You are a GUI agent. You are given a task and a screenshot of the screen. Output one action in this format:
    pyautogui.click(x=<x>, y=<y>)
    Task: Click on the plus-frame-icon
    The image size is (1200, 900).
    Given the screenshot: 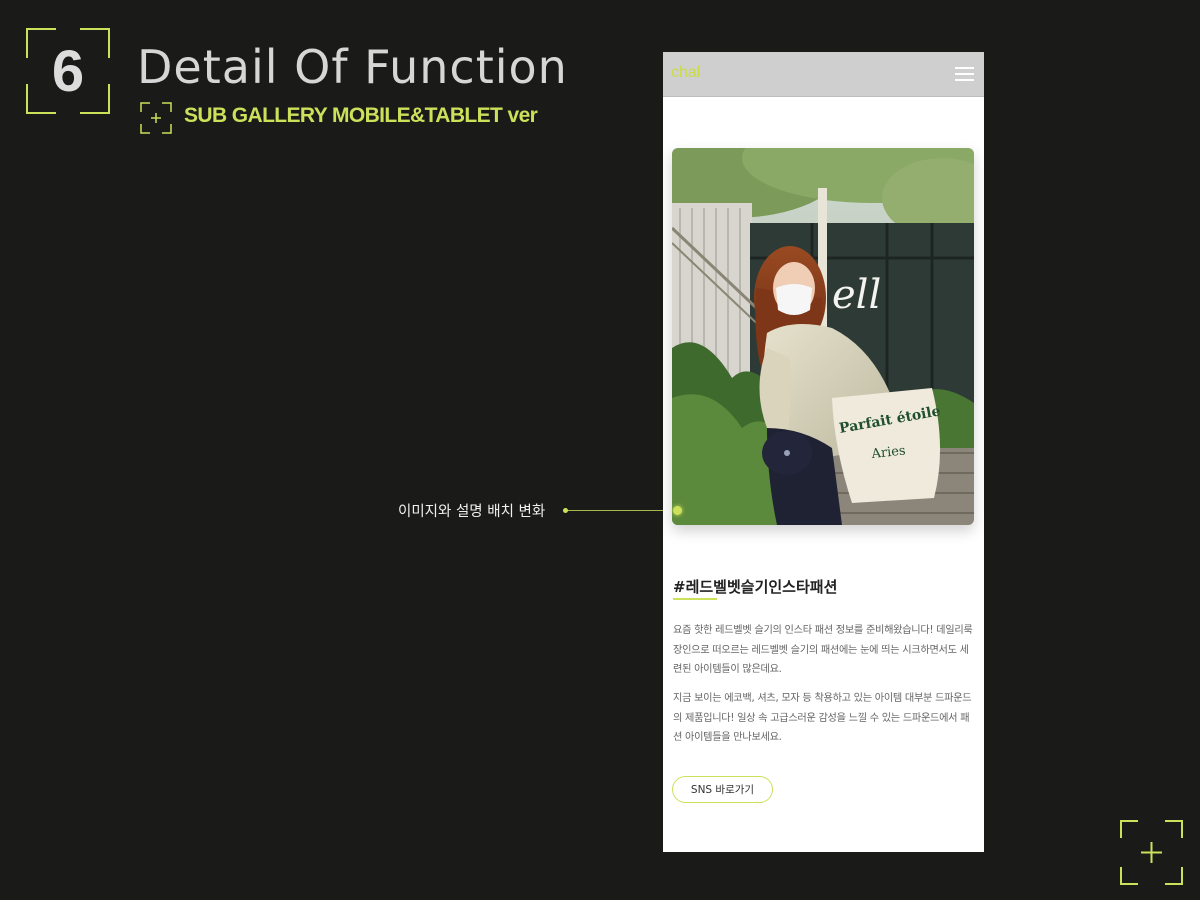 What is the action you would take?
    pyautogui.click(x=156, y=118)
    